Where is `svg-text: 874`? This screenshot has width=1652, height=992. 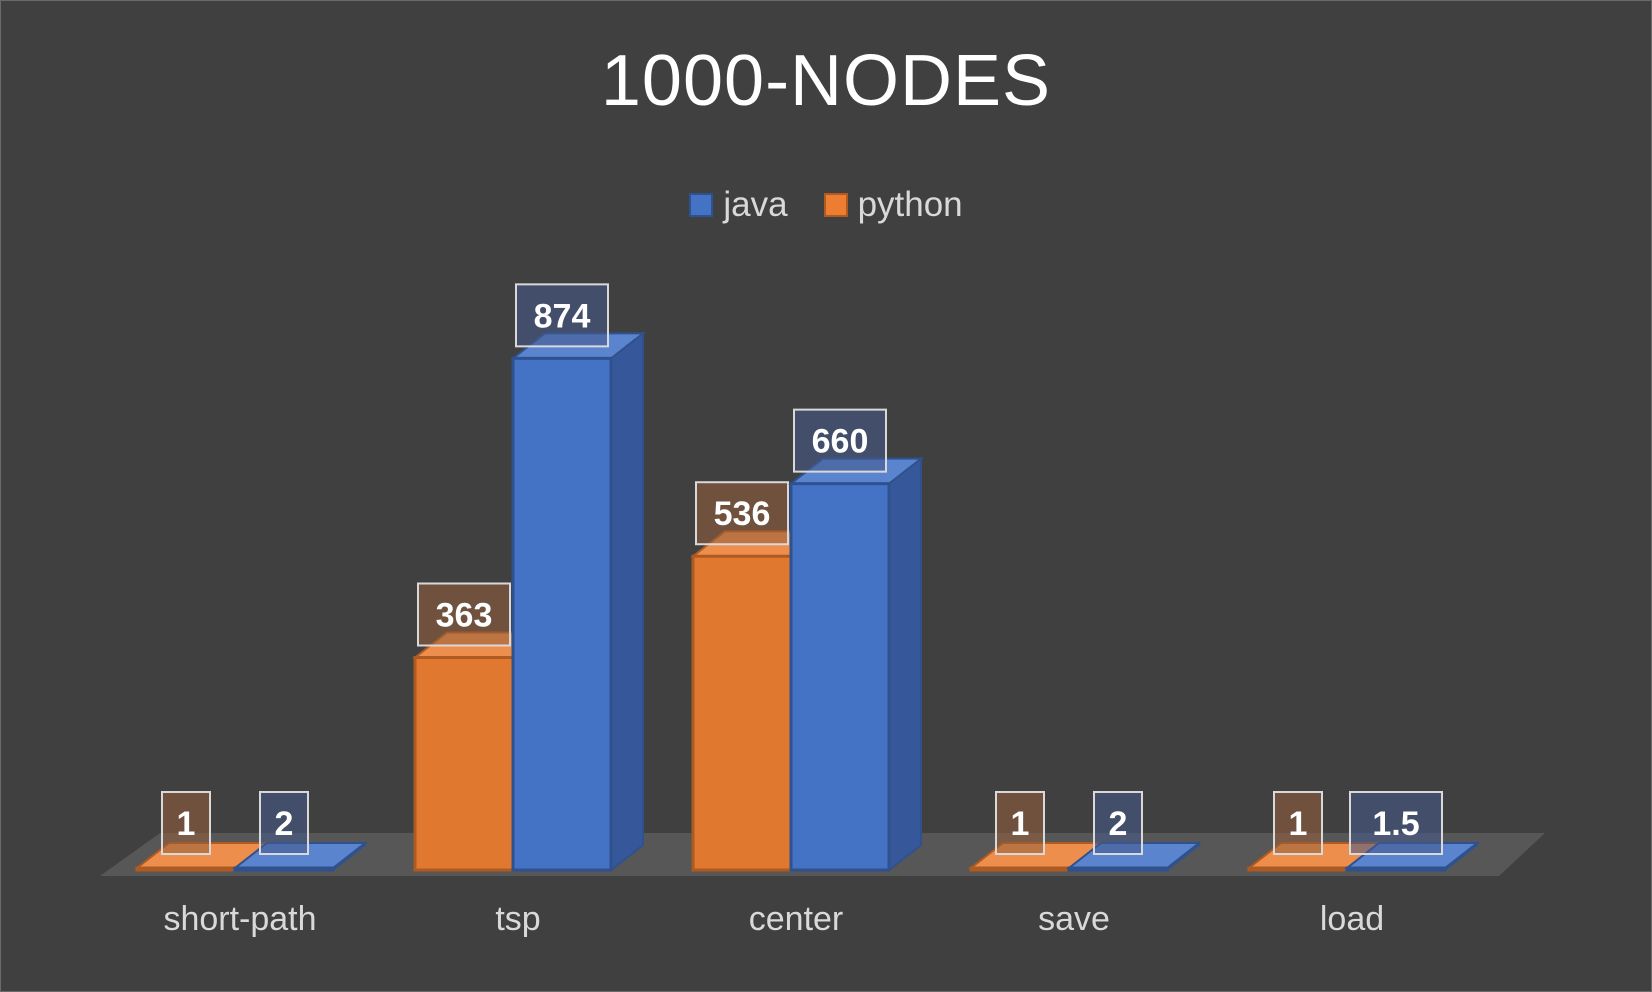
svg-text: 874 is located at coordinates (562, 316).